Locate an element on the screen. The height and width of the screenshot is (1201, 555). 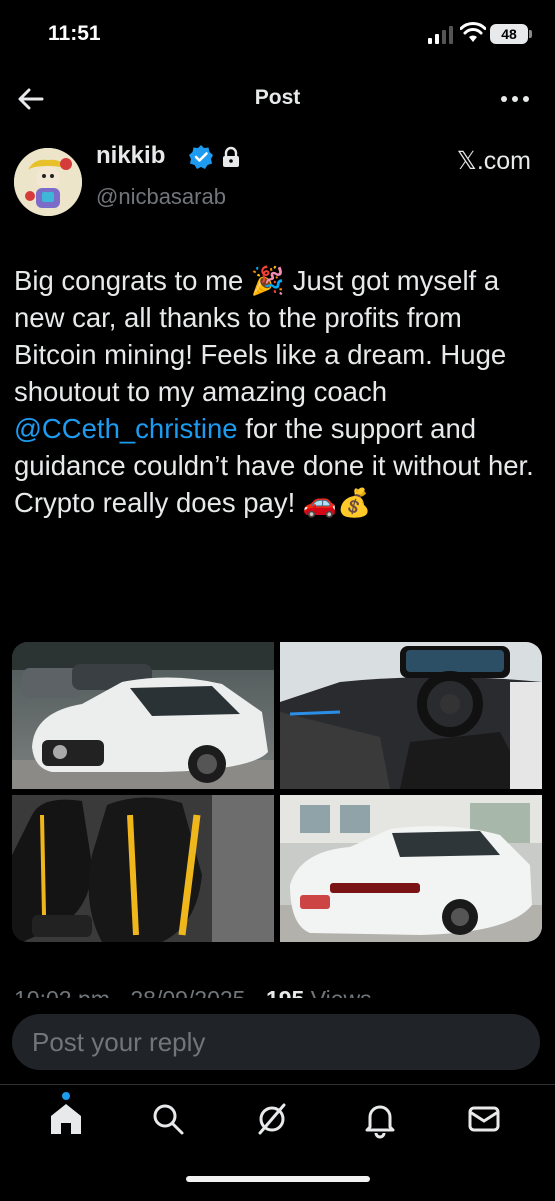
more-horizontal-icon is located at coordinates (515, 99).